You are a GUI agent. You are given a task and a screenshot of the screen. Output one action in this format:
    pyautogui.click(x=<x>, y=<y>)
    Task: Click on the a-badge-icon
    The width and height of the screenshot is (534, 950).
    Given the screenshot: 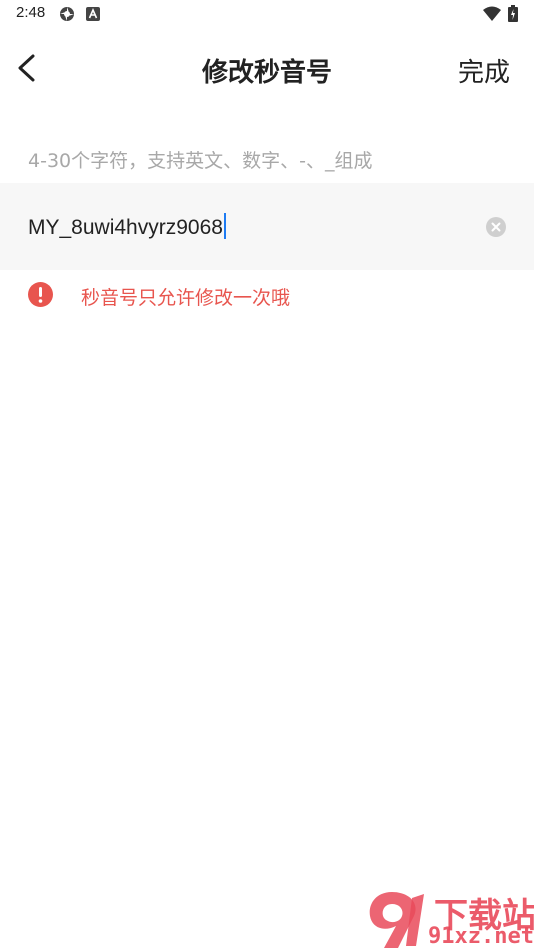 What is the action you would take?
    pyautogui.click(x=93, y=14)
    